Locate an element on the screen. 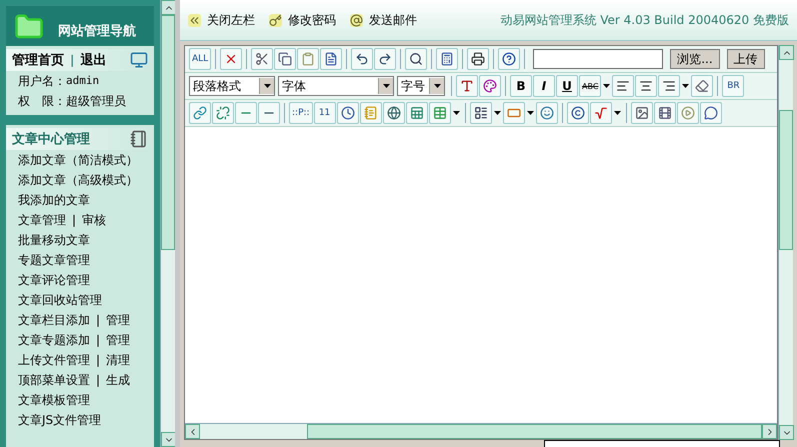 This screenshot has width=797, height=447. search-button is located at coordinates (416, 59).